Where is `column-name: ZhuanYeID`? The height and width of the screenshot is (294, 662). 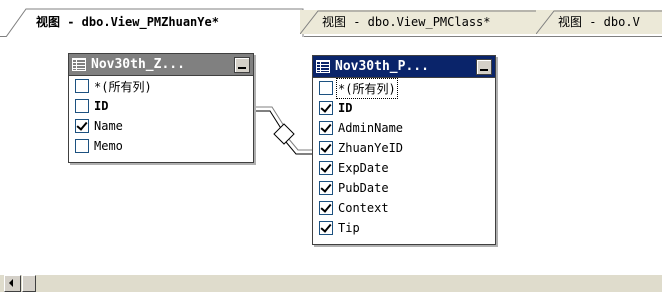 column-name: ZhuanYeID is located at coordinates (371, 148).